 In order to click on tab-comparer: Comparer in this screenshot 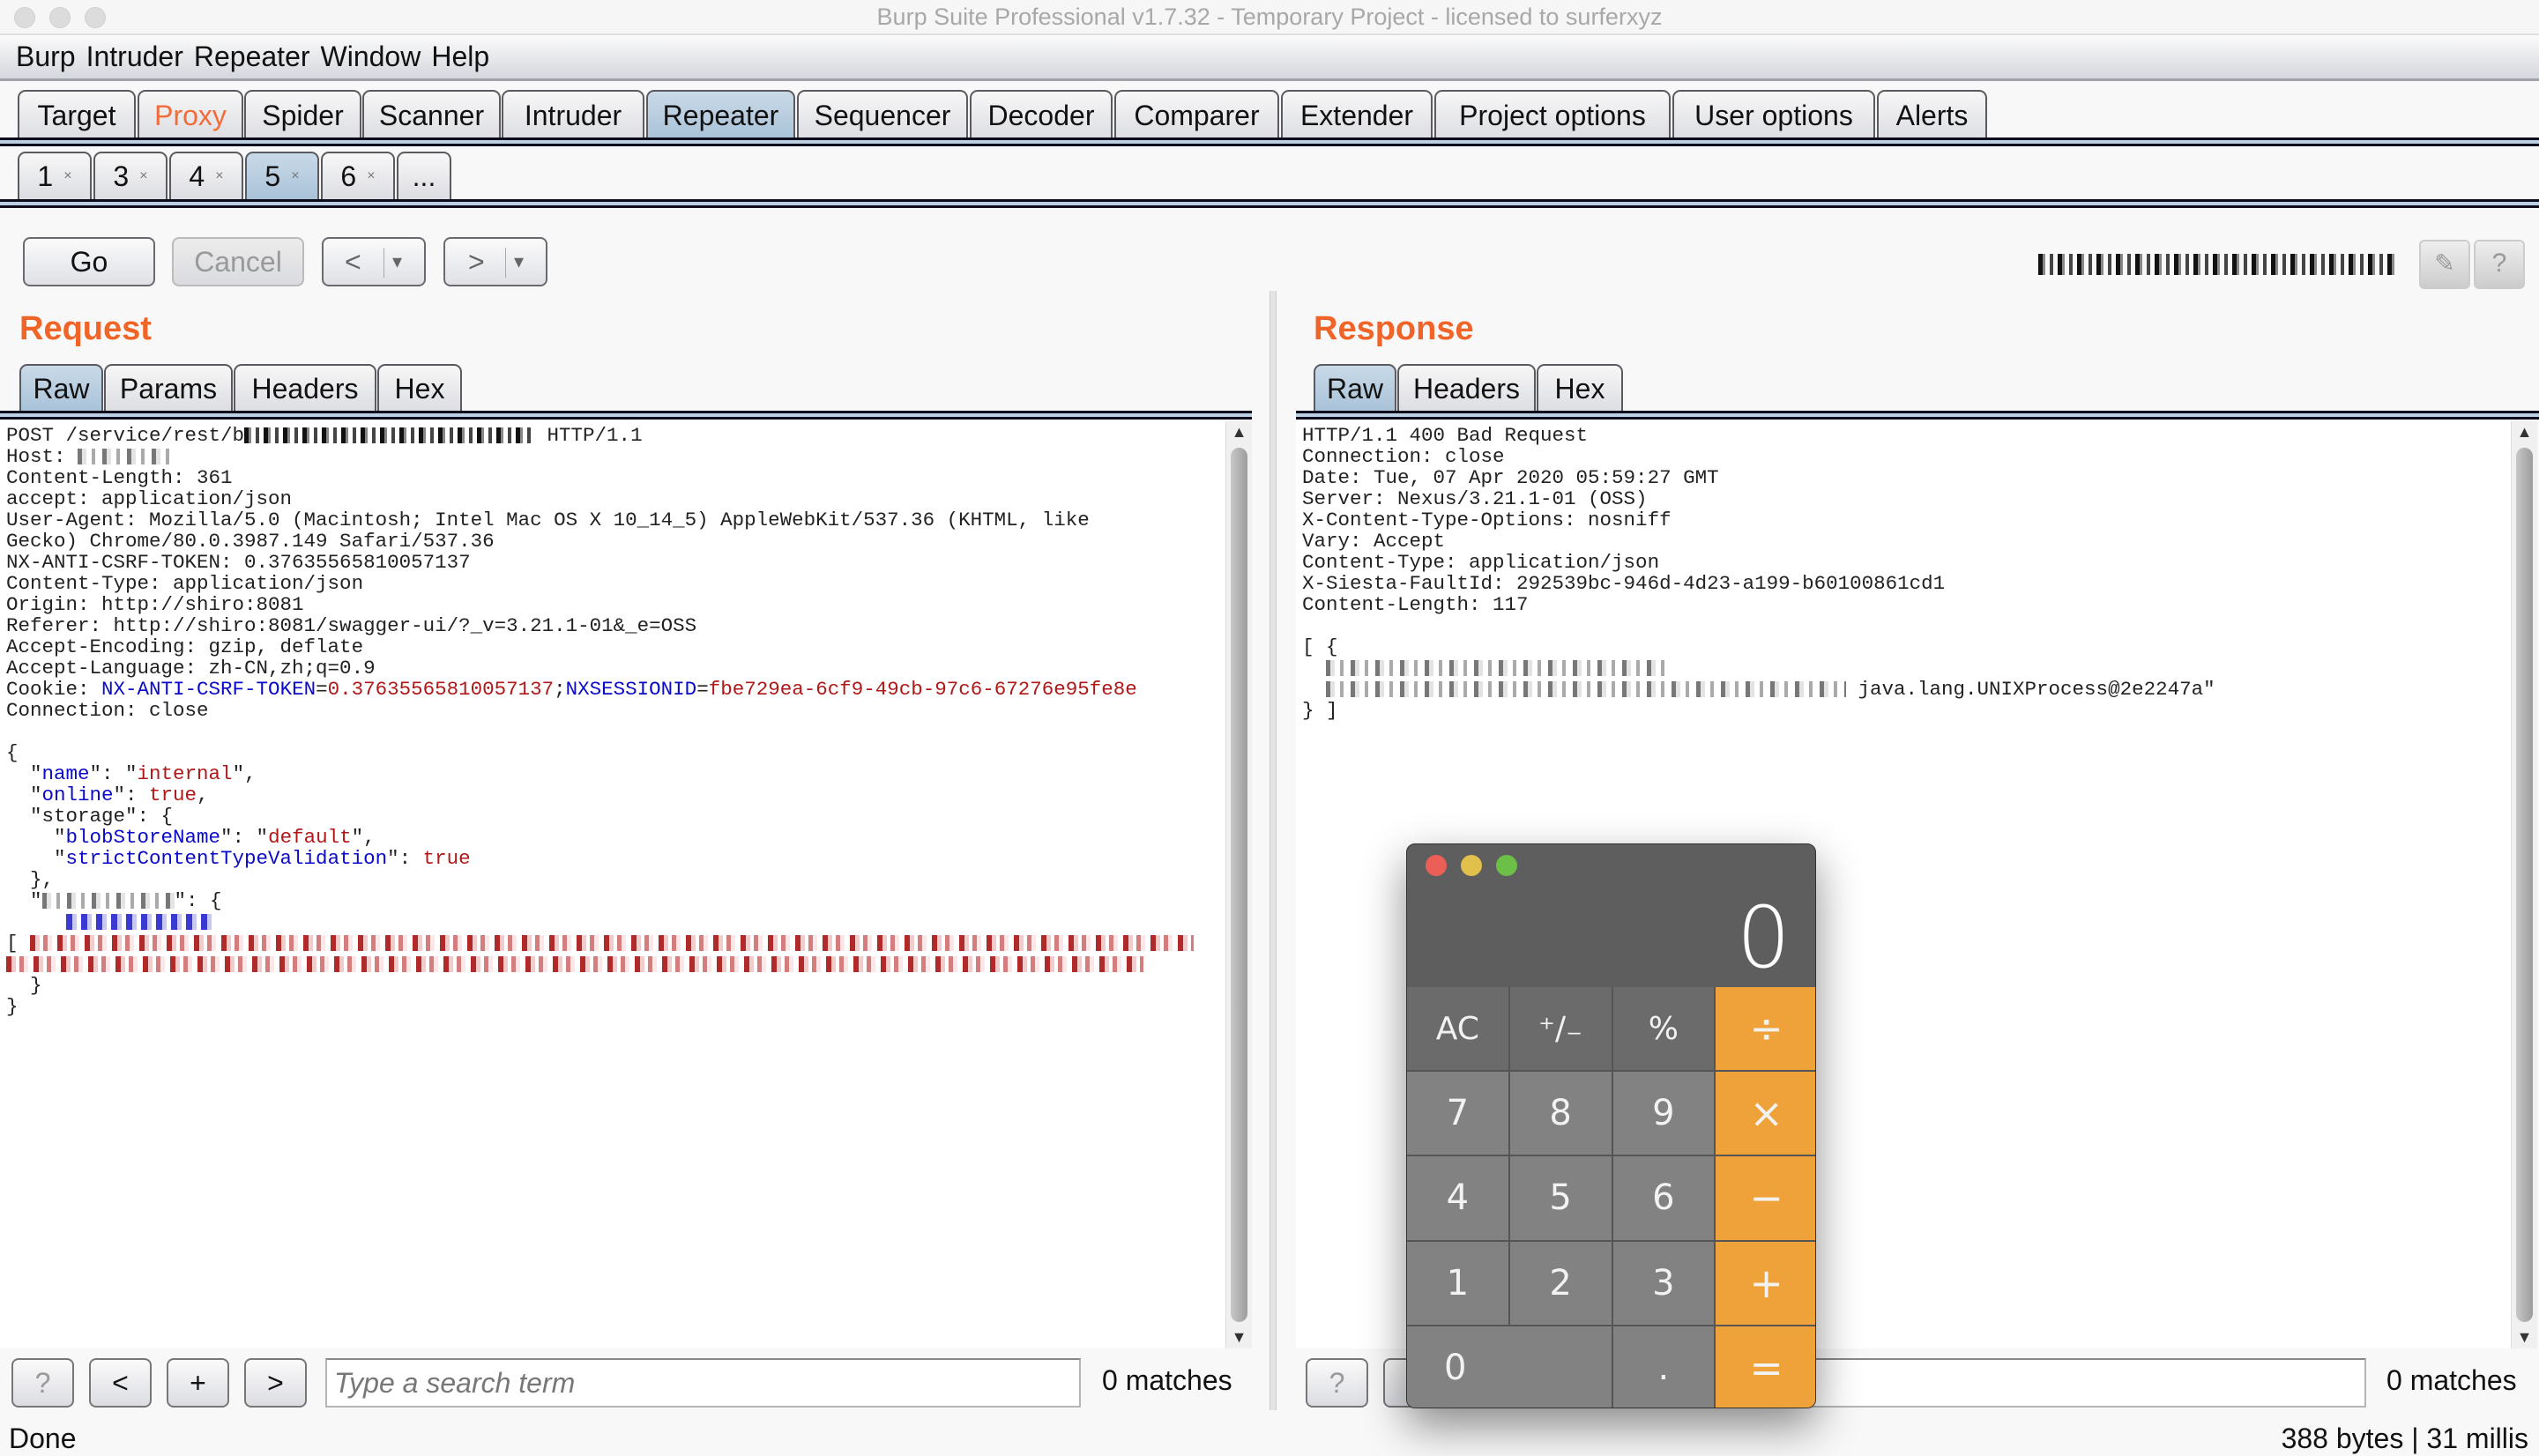, I will do `click(1196, 114)`.